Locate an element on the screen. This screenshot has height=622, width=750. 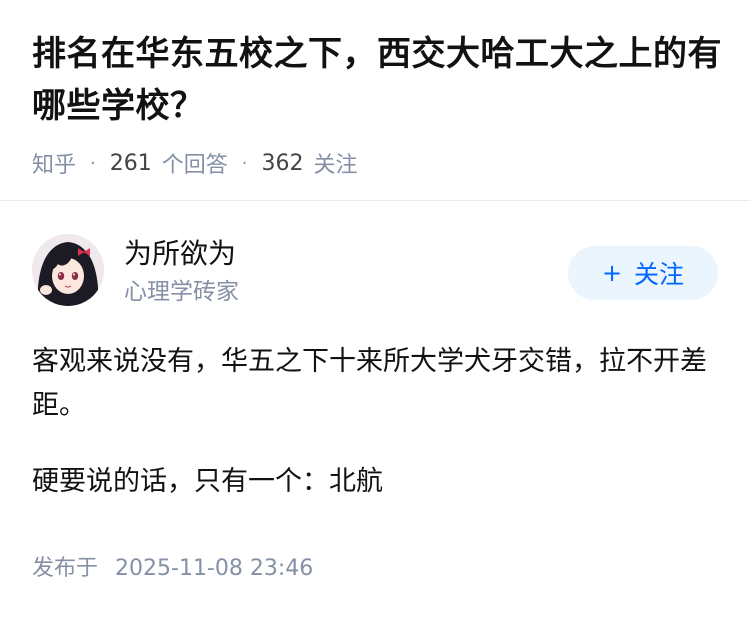
follow-button: + 关注 is located at coordinates (643, 273).